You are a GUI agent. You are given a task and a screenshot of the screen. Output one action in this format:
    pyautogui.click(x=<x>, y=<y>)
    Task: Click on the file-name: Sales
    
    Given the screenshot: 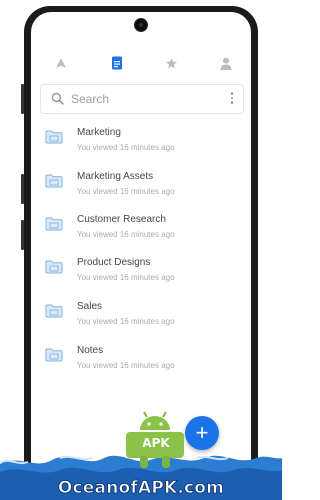 What is the action you would take?
    pyautogui.click(x=90, y=306)
    